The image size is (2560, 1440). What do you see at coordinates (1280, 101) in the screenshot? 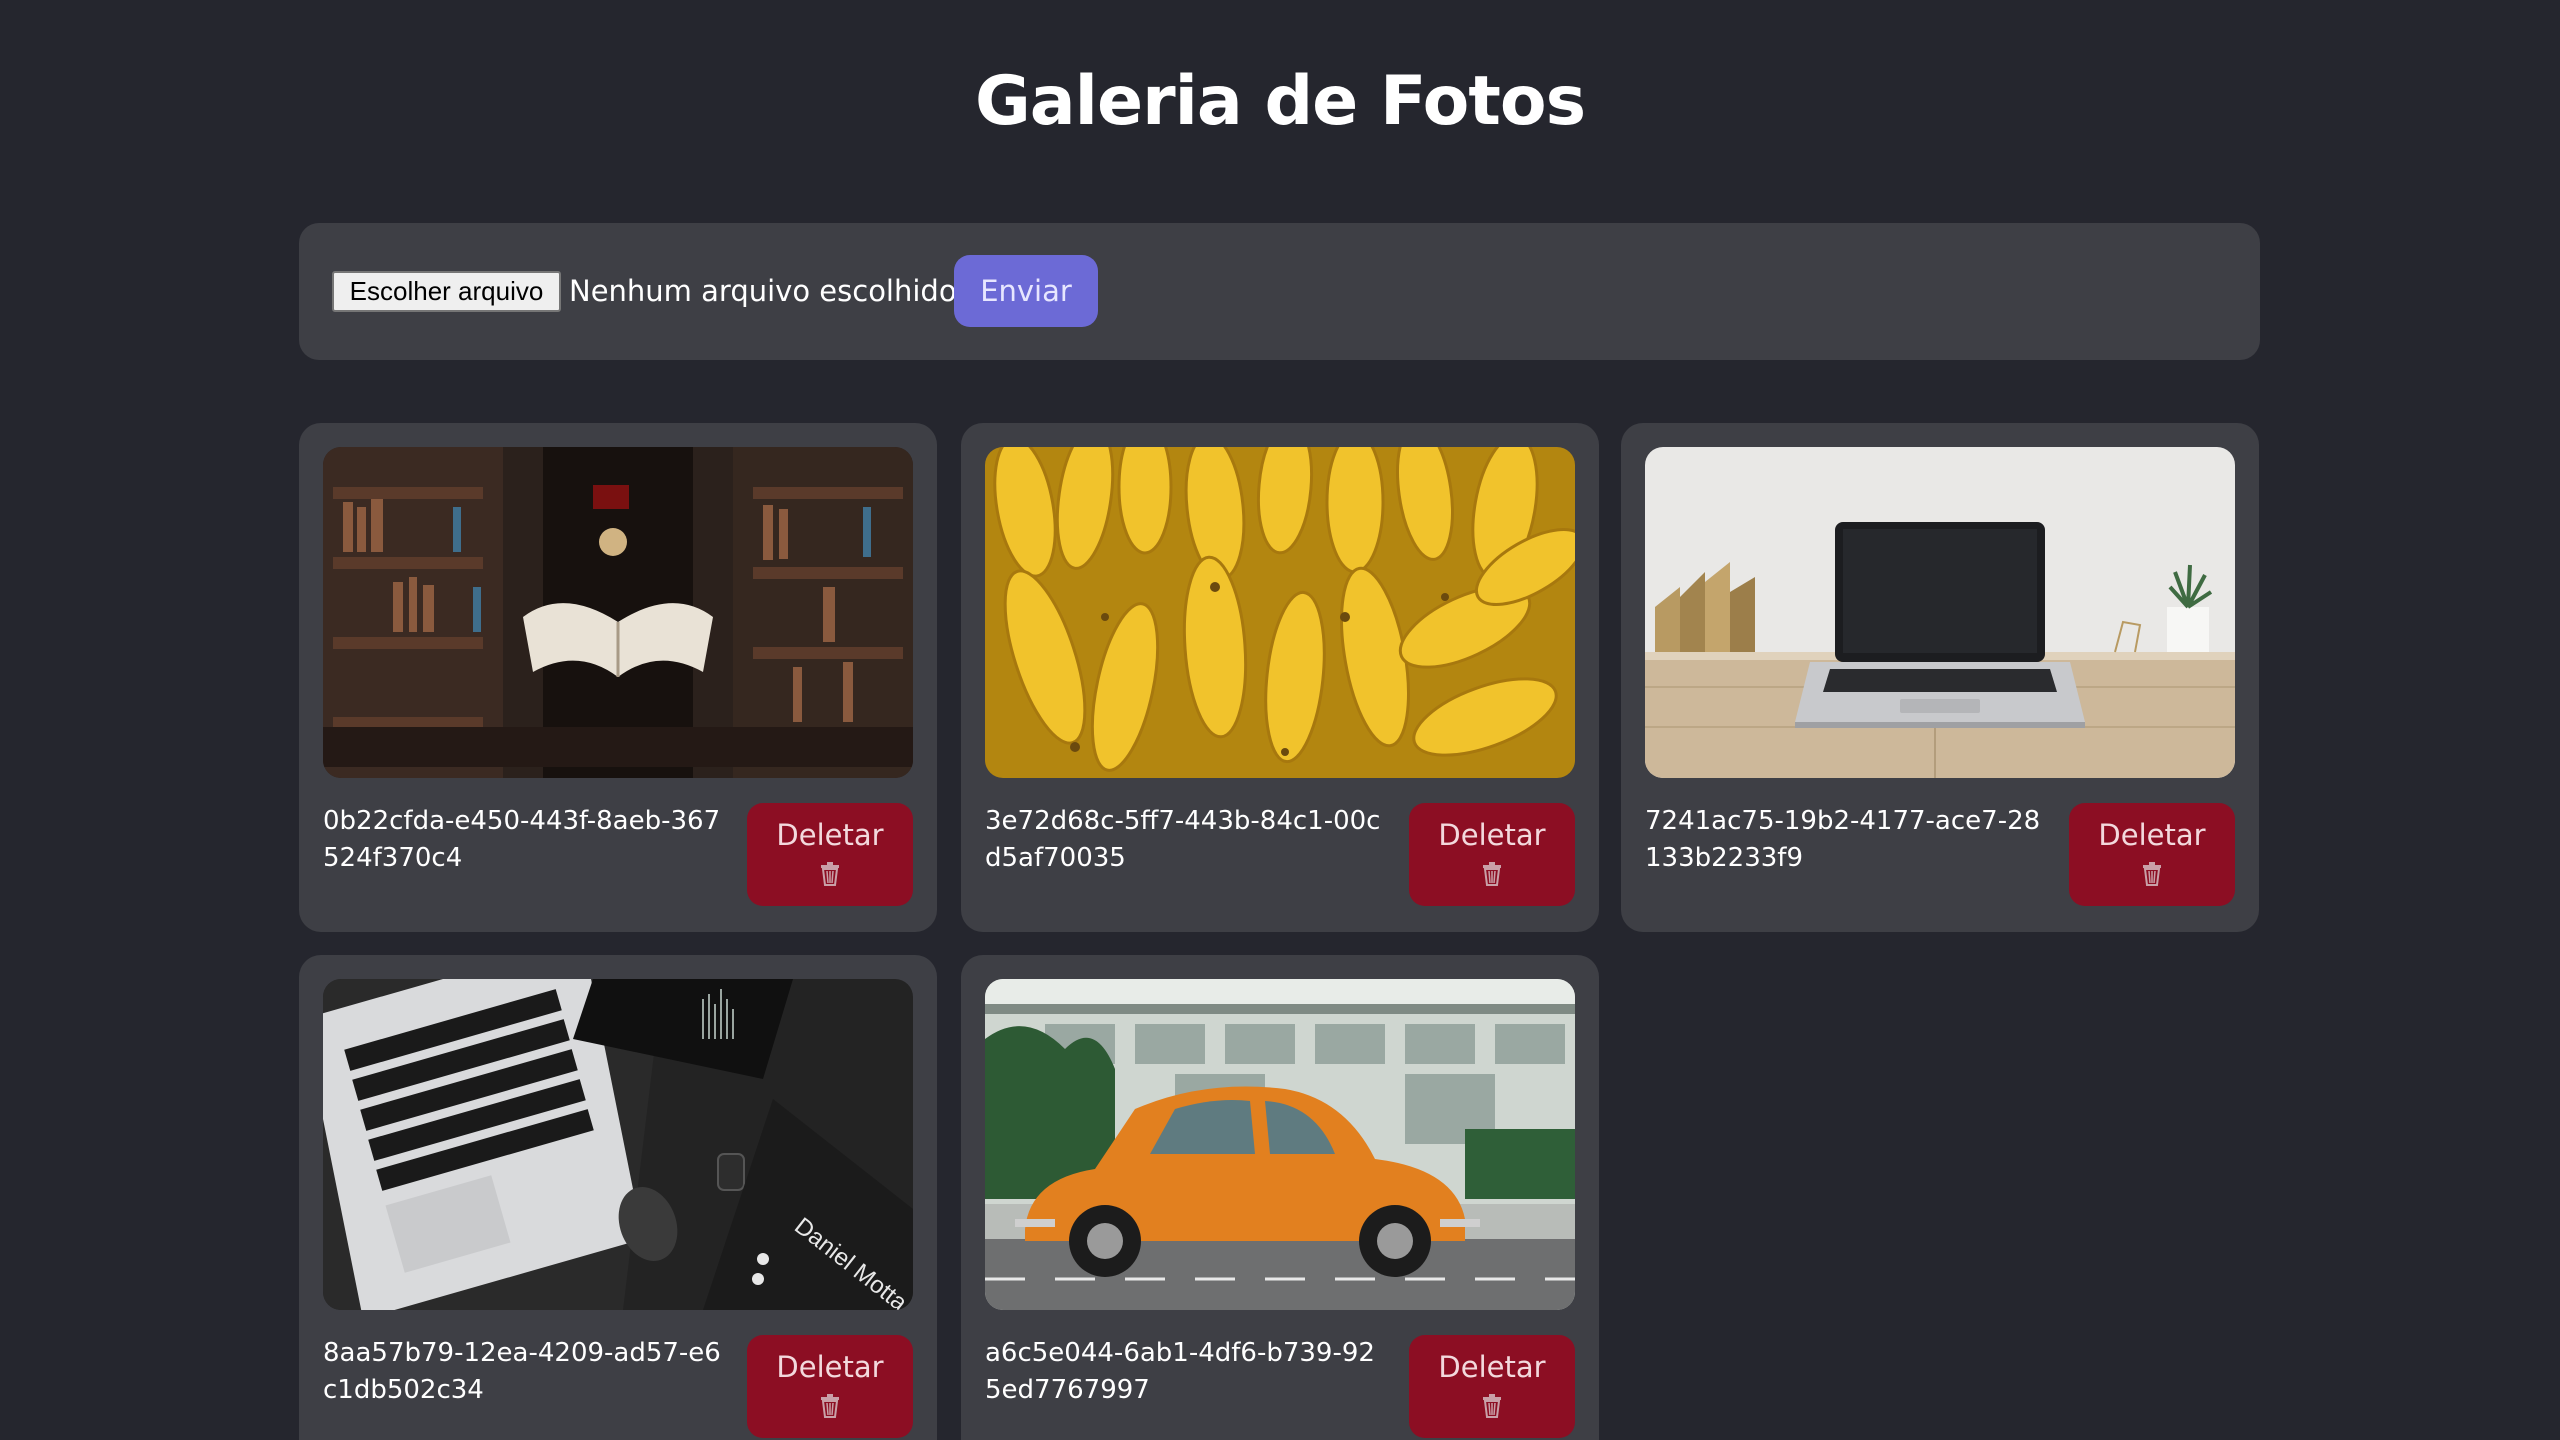
I see `page-title: Galeria de Fotos` at bounding box center [1280, 101].